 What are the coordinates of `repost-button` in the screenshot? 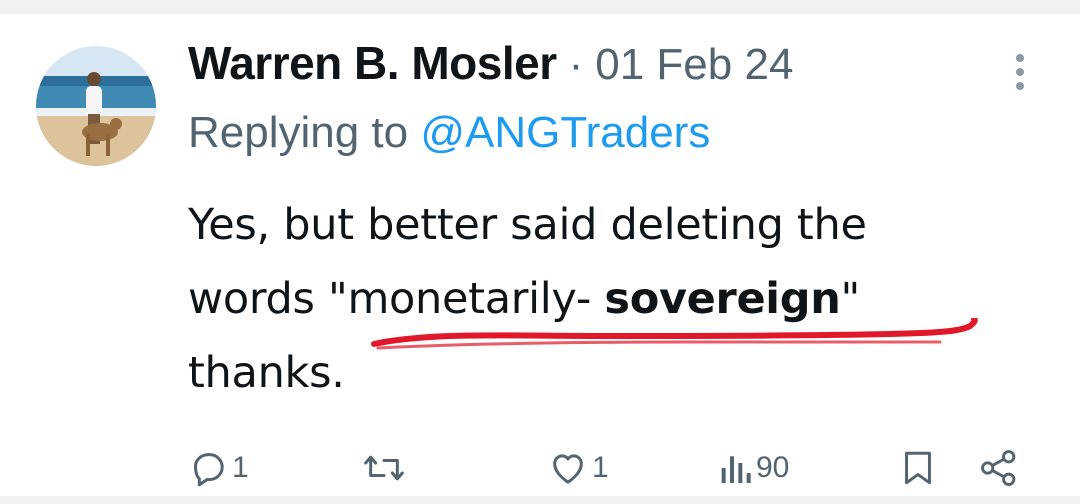 It's located at (384, 468).